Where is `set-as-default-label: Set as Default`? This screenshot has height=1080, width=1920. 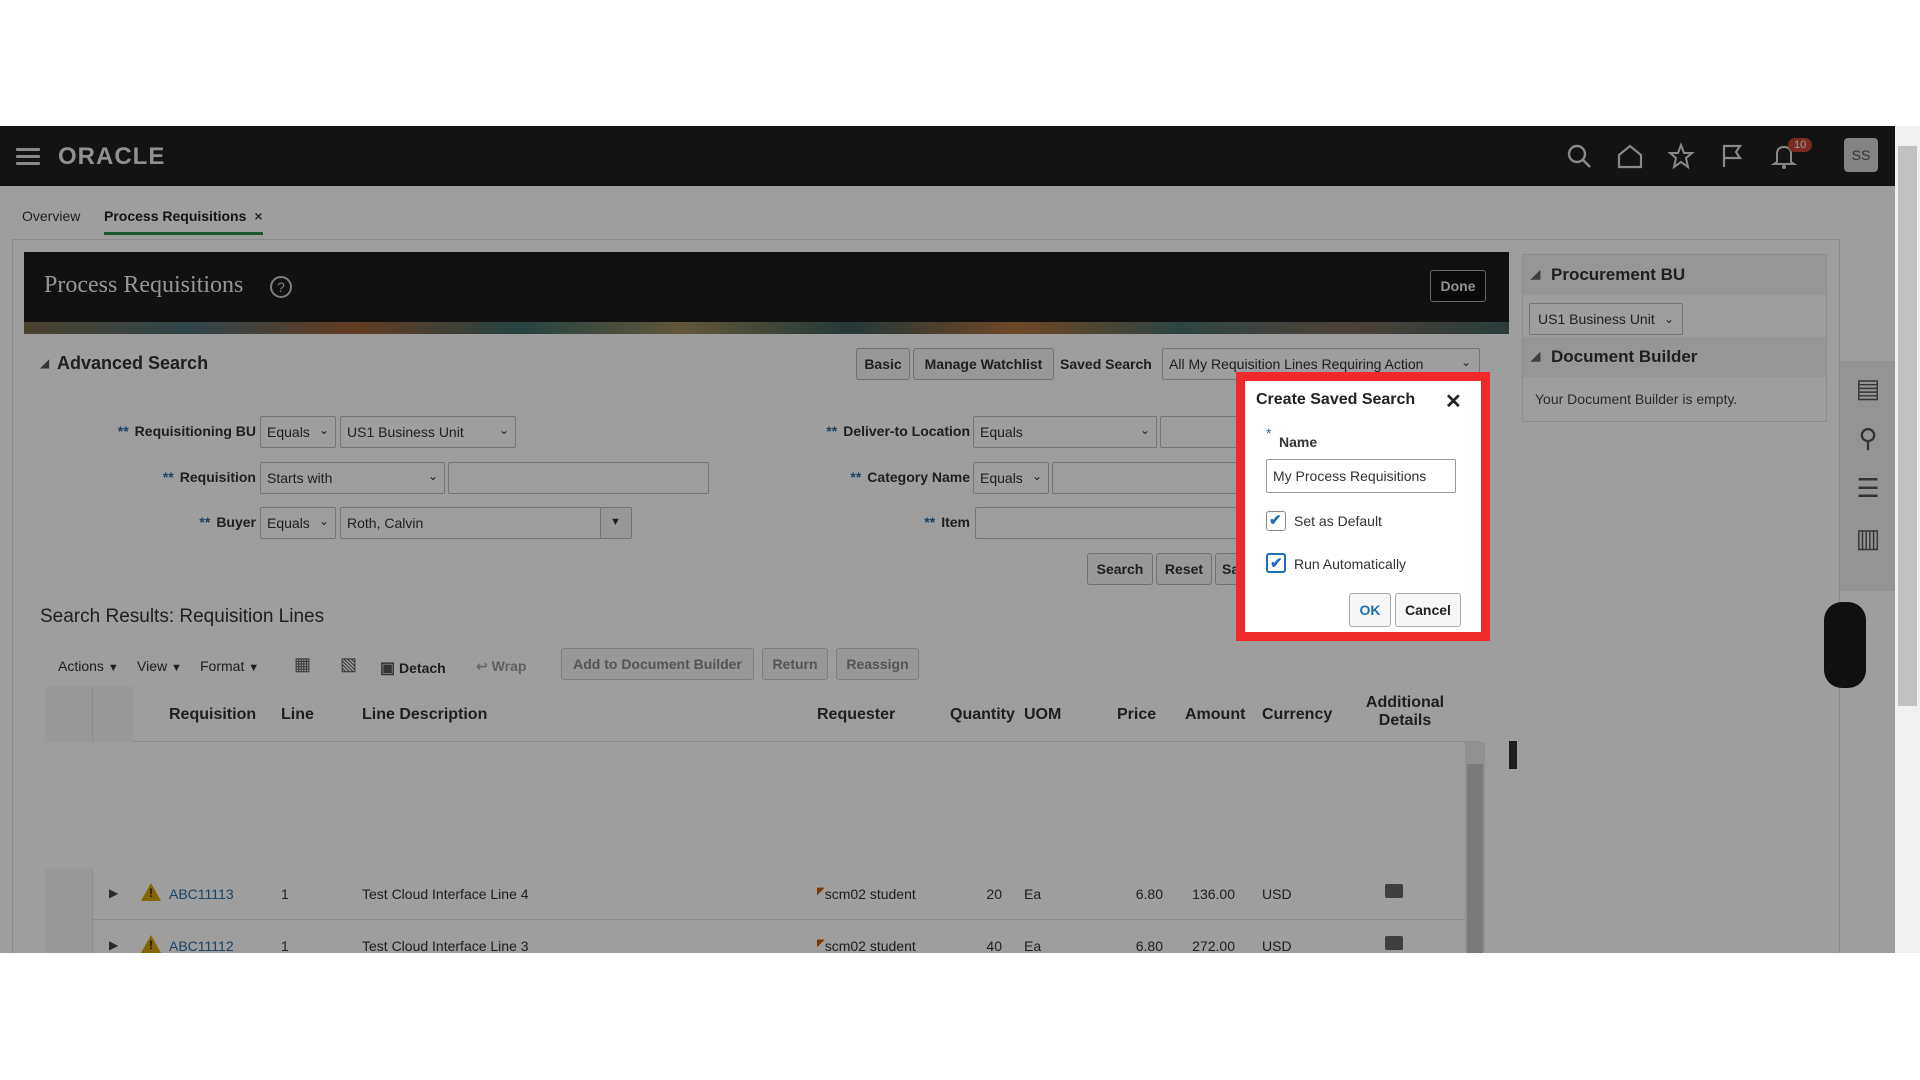
set-as-default-label: Set as Default is located at coordinates (1338, 521).